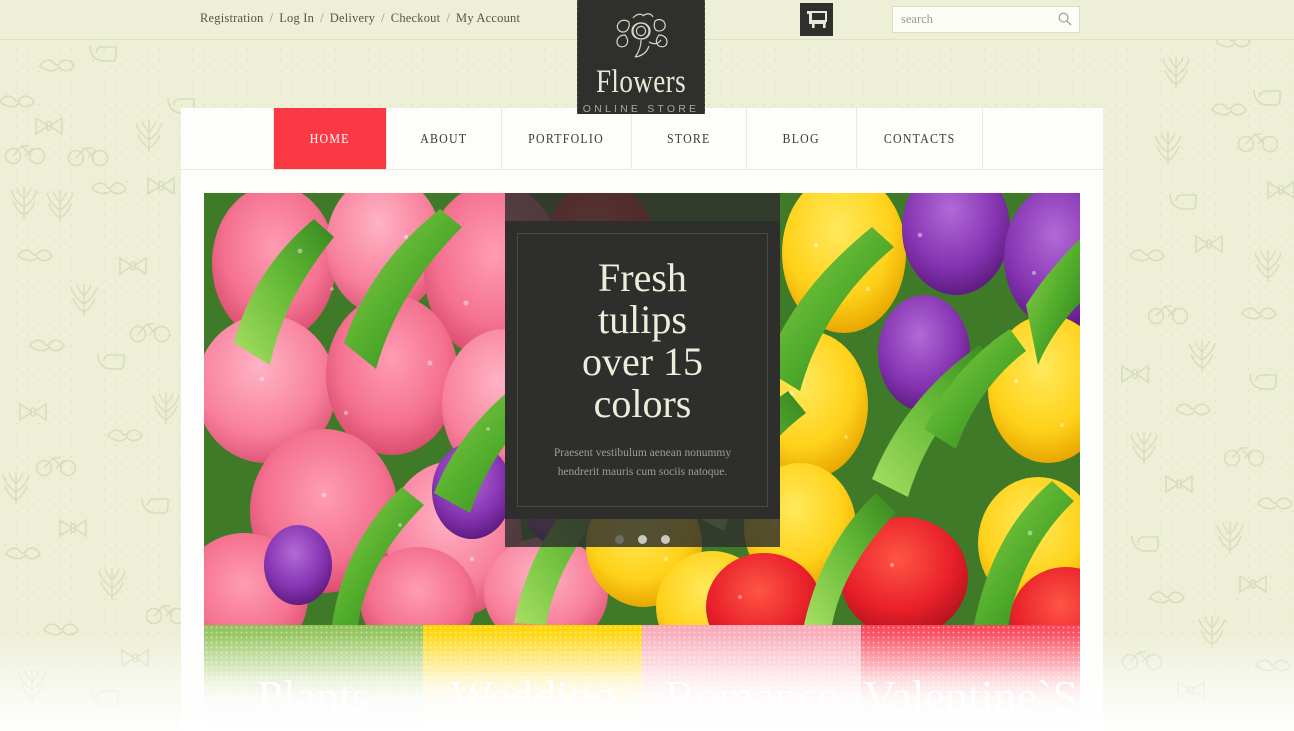 The width and height of the screenshot is (1294, 731). What do you see at coordinates (641, 82) in the screenshot?
I see `logo-name: Flowers` at bounding box center [641, 82].